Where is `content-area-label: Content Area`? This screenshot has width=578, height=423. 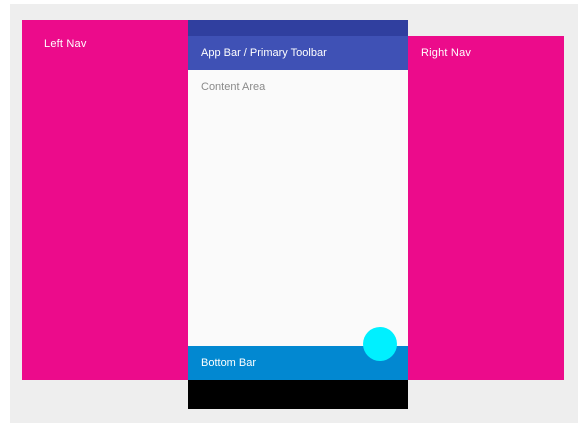
content-area-label: Content Area is located at coordinates (233, 87).